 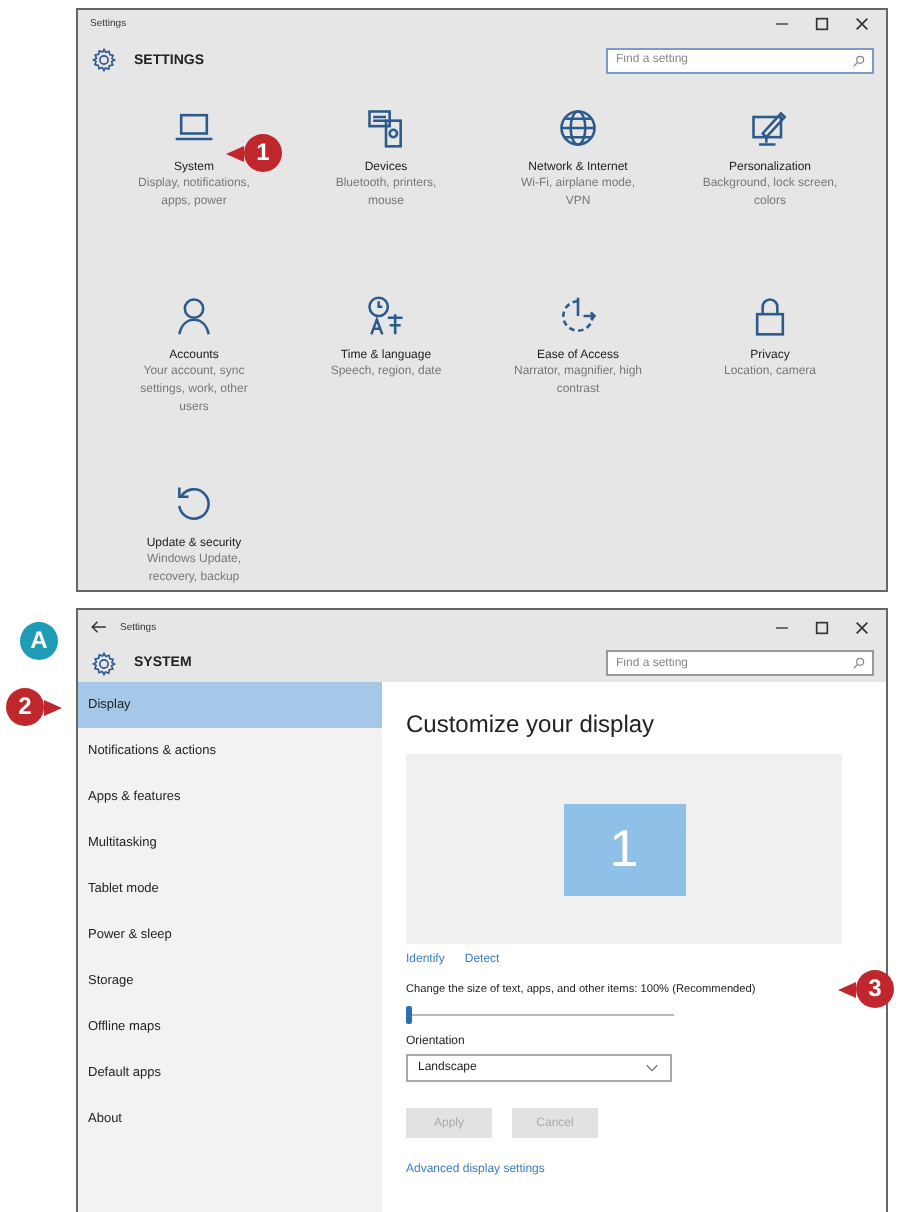 What do you see at coordinates (652, 1068) in the screenshot?
I see `chevron-down-icon` at bounding box center [652, 1068].